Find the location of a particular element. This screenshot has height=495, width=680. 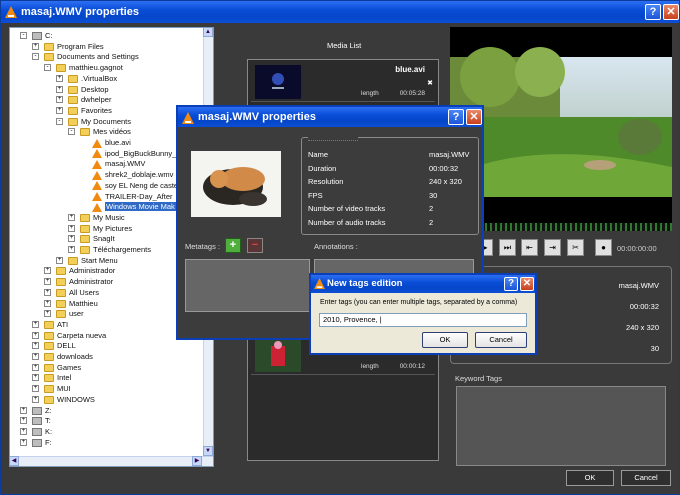

tree-item: + user is located at coordinates (64, 313).